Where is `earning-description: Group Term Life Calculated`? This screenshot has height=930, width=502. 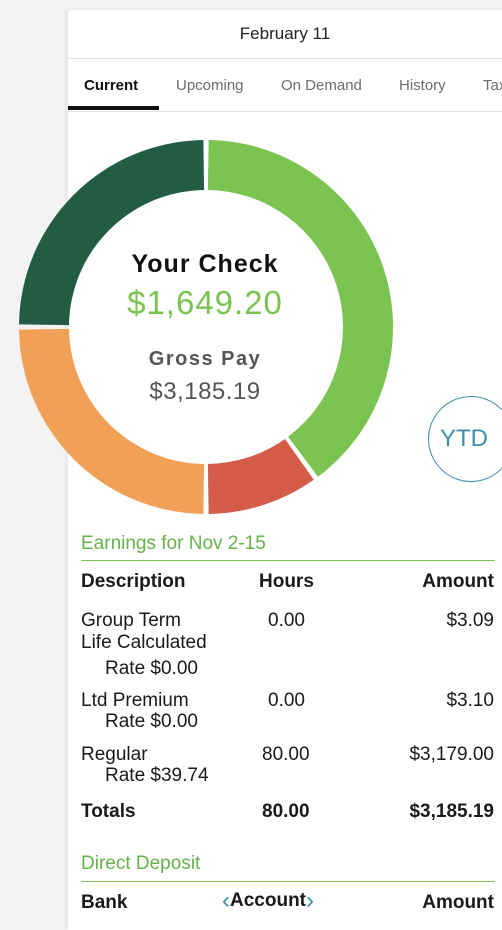
earning-description: Group Term Life Calculated is located at coordinates (144, 631).